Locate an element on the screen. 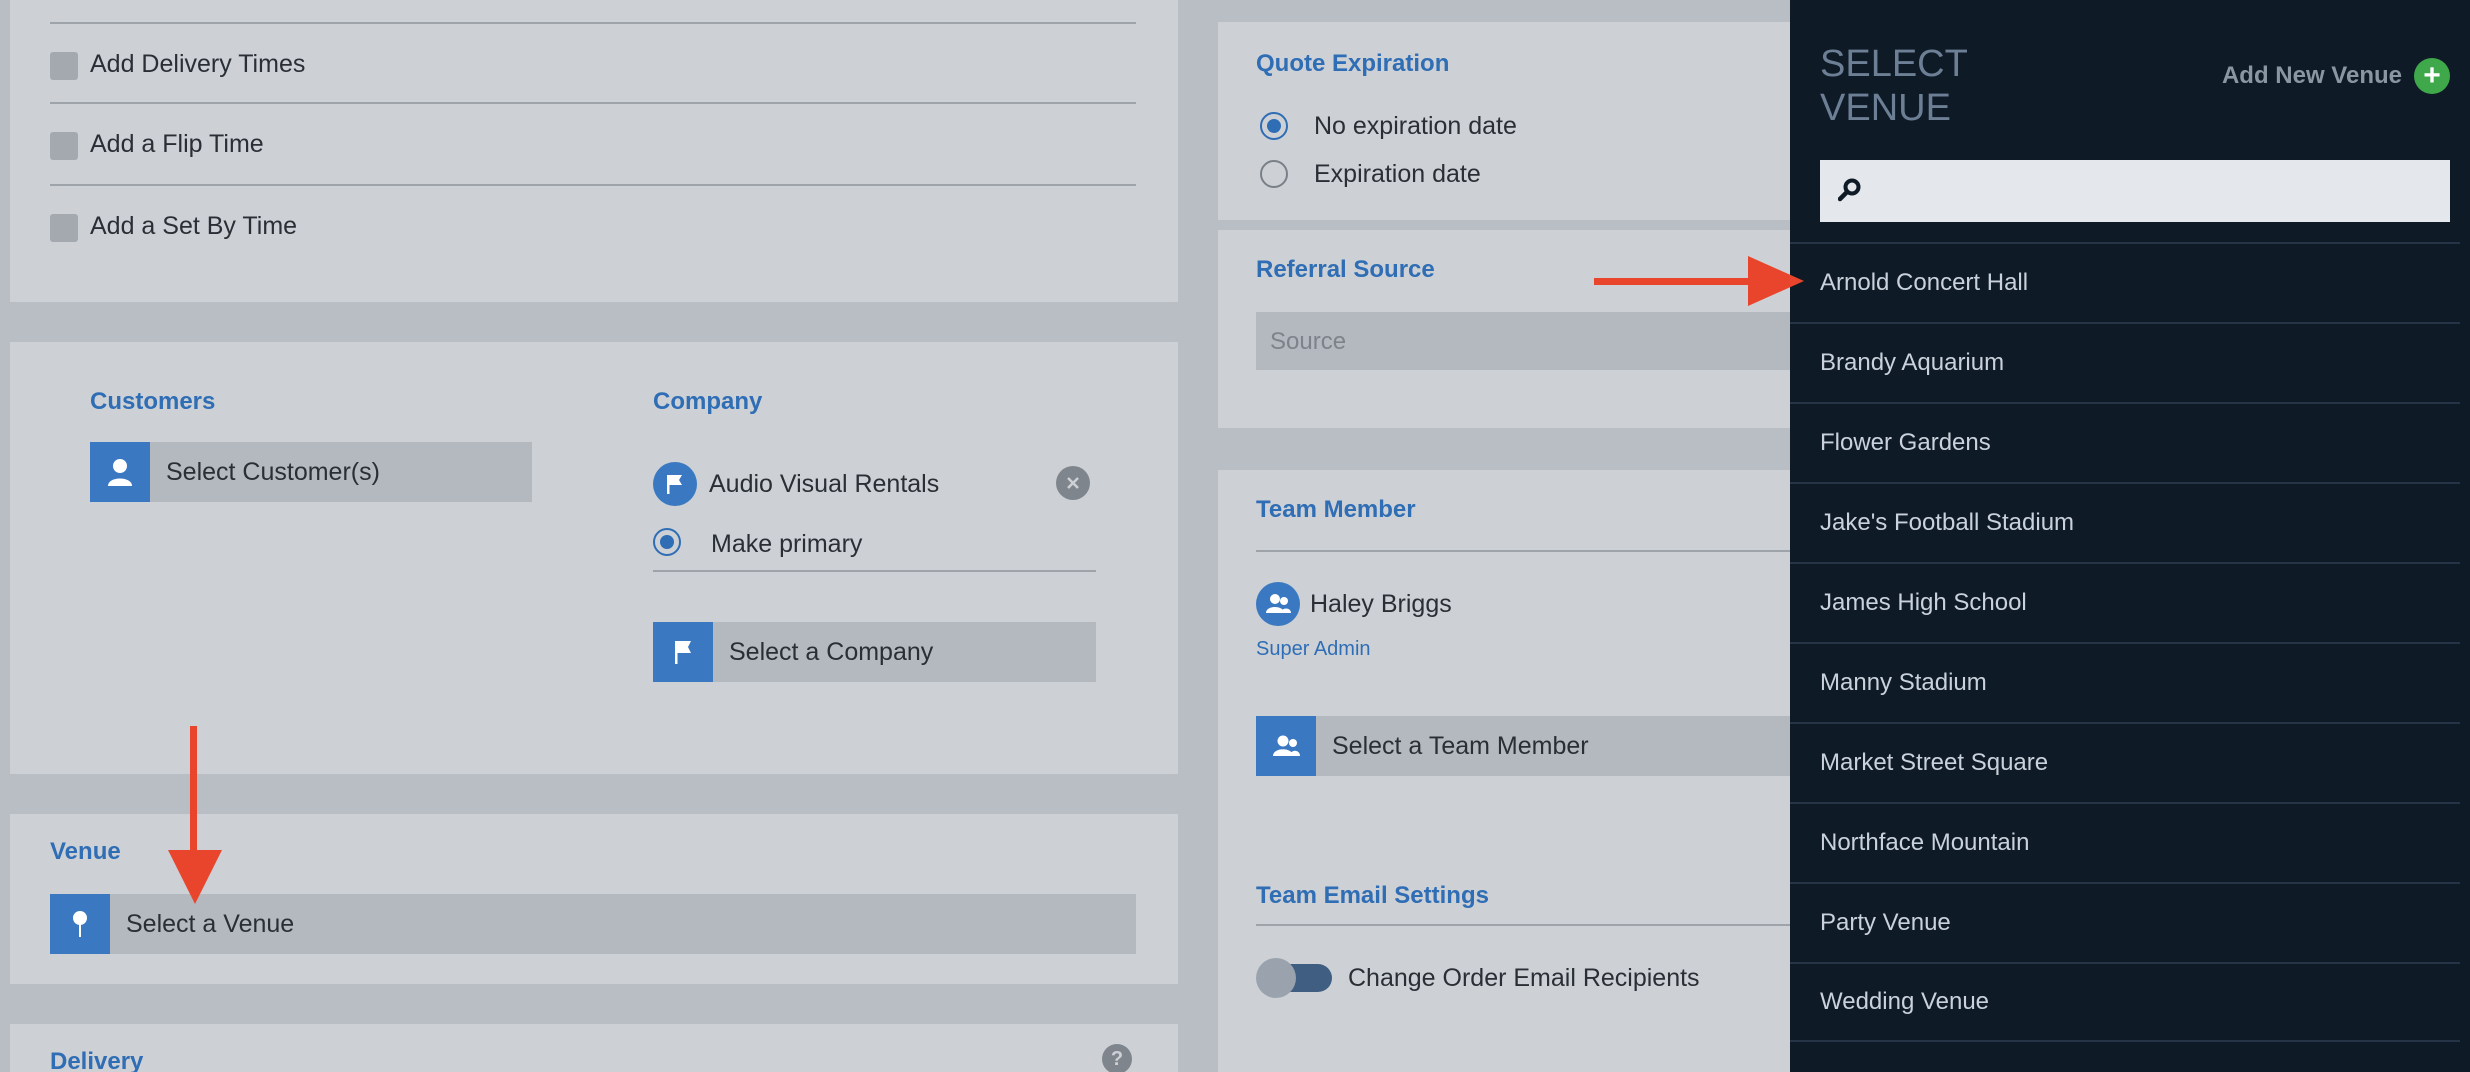 Image resolution: width=2470 pixels, height=1072 pixels. team-member-role: Super Admin is located at coordinates (1313, 649).